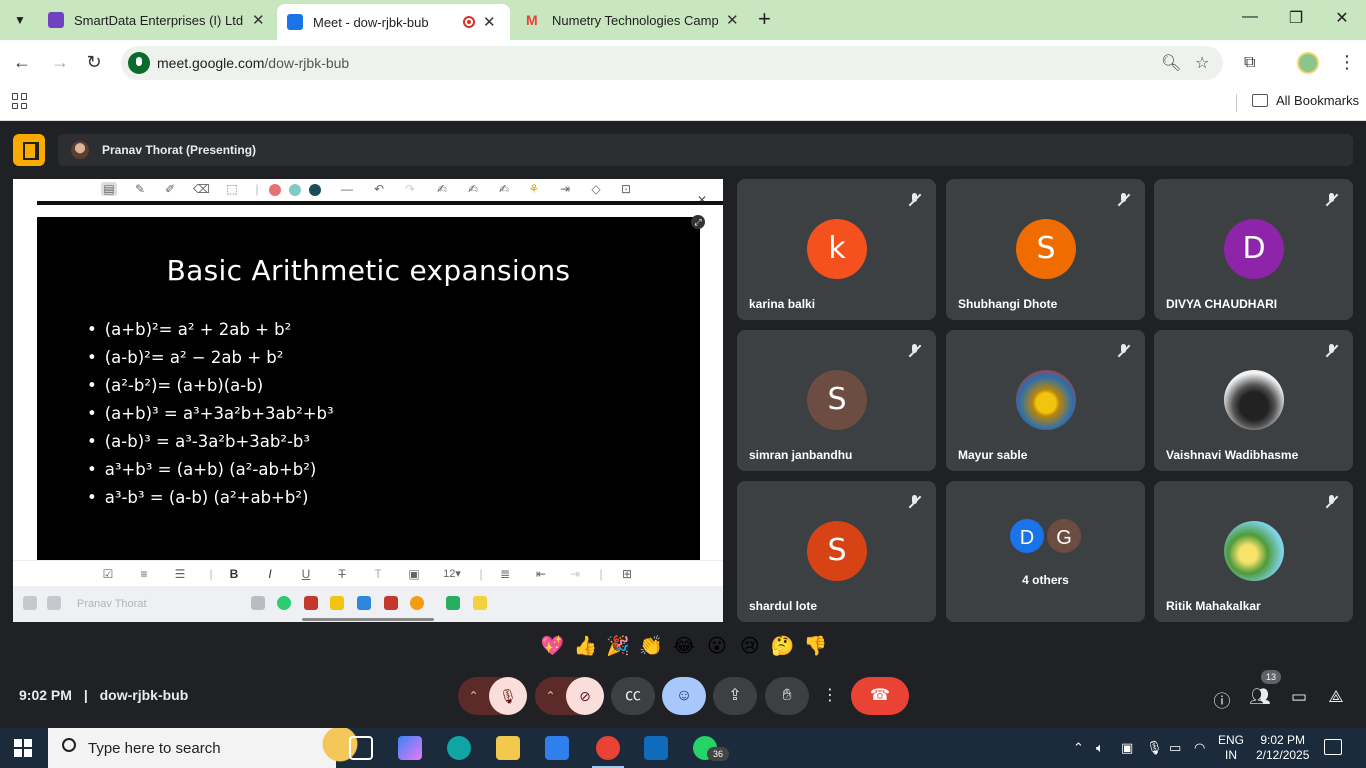 This screenshot has width=1366, height=768. Describe the element at coordinates (473, 696) in the screenshot. I see `mic-options-chevron-icon: ⌃` at that location.